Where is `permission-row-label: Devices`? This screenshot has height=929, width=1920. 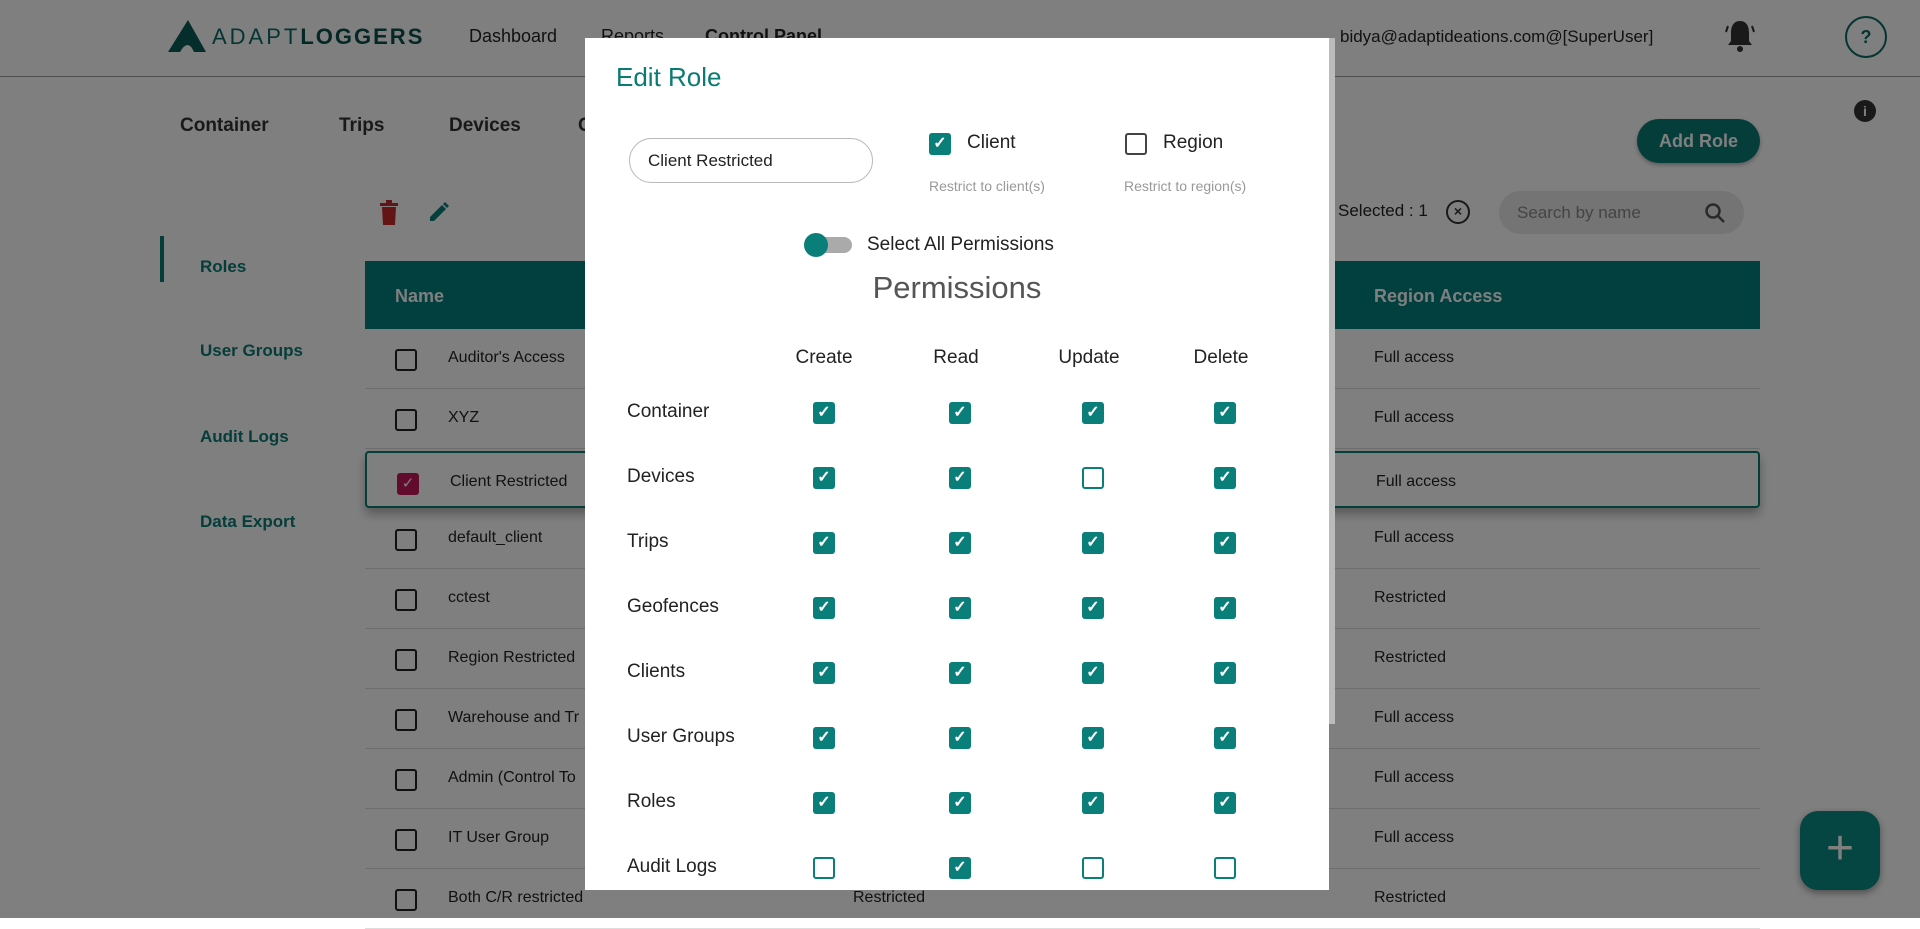 permission-row-label: Devices is located at coordinates (661, 476).